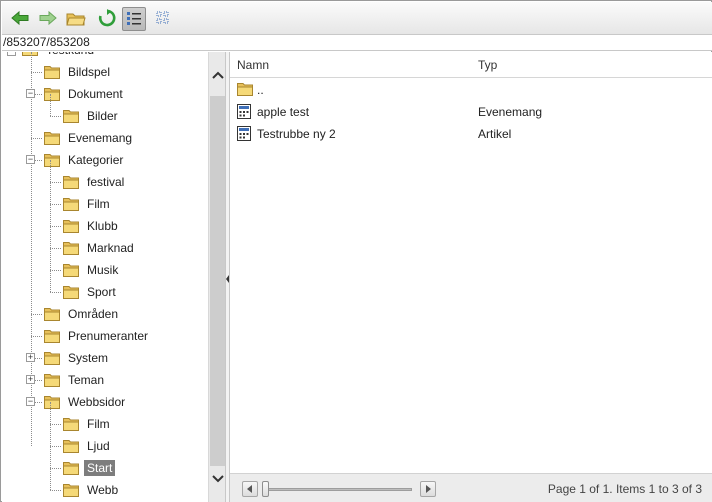 The height and width of the screenshot is (502, 712). I want to click on tree-item-label: Evenemang, so click(100, 138).